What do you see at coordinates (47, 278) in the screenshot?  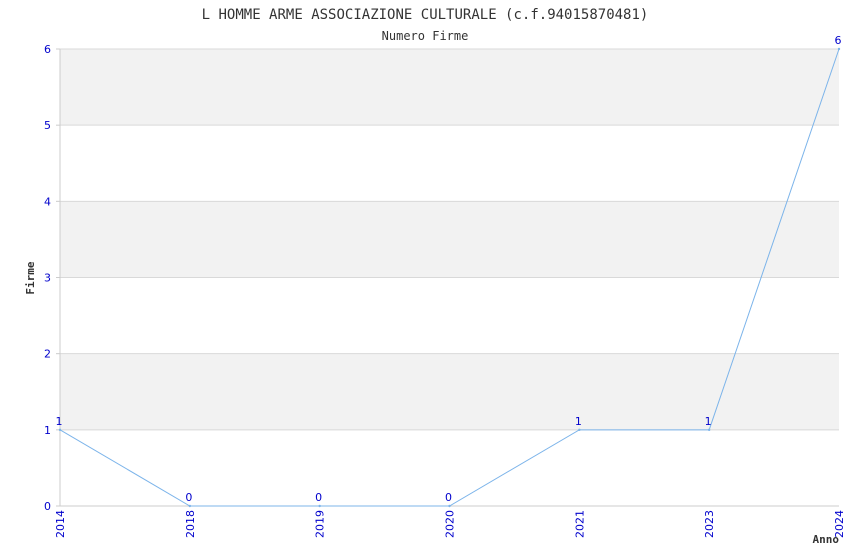 I see `y-tick-label: 3` at bounding box center [47, 278].